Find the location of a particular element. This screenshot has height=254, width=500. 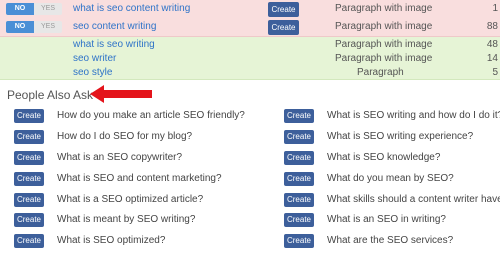

paa-question-text: How do I do SEO for my blog? is located at coordinates (125, 136).